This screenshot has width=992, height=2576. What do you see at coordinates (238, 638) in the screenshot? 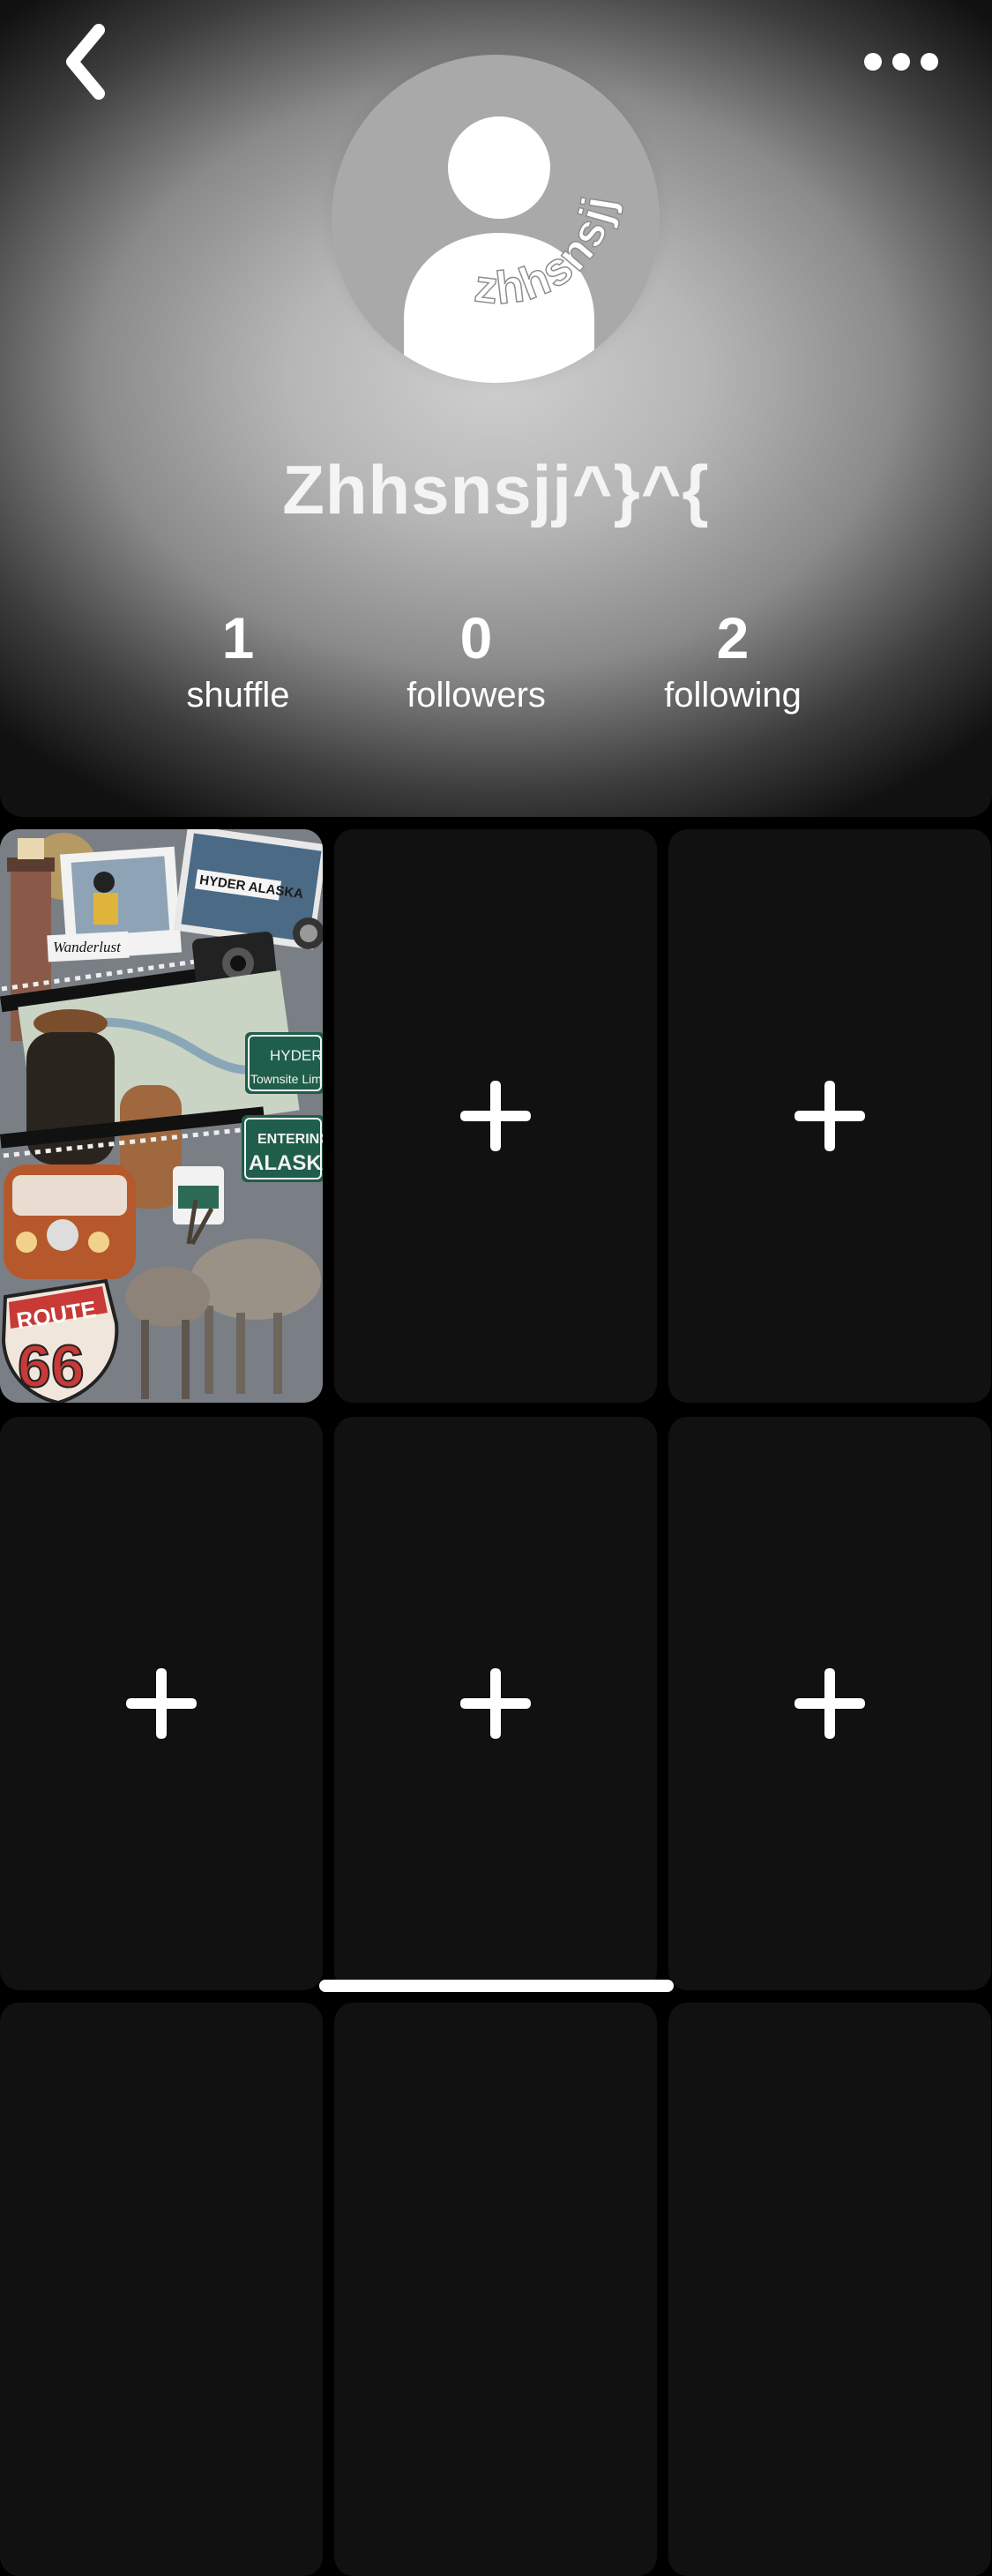
I see `stat-shuffle-count: 1` at bounding box center [238, 638].